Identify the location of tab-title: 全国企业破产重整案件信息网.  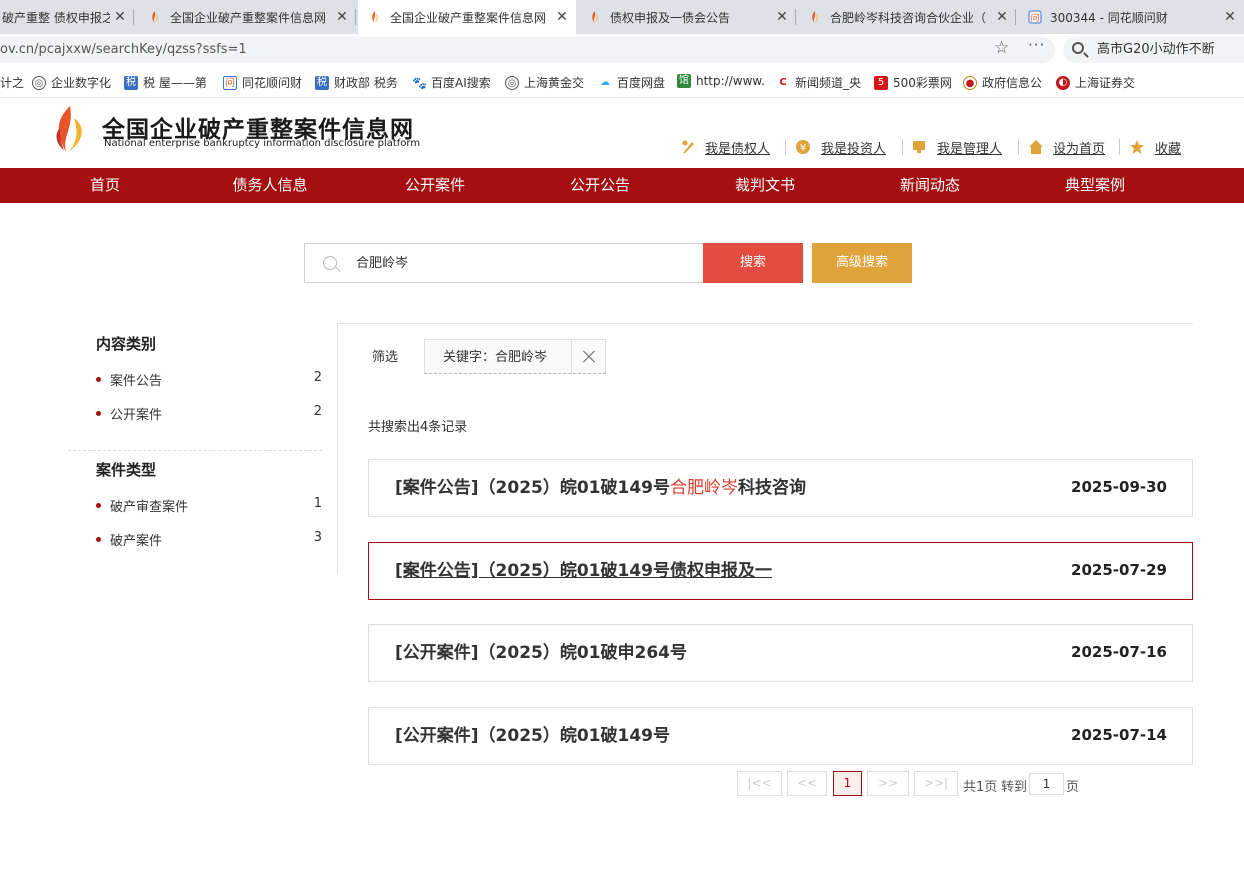
(468, 17).